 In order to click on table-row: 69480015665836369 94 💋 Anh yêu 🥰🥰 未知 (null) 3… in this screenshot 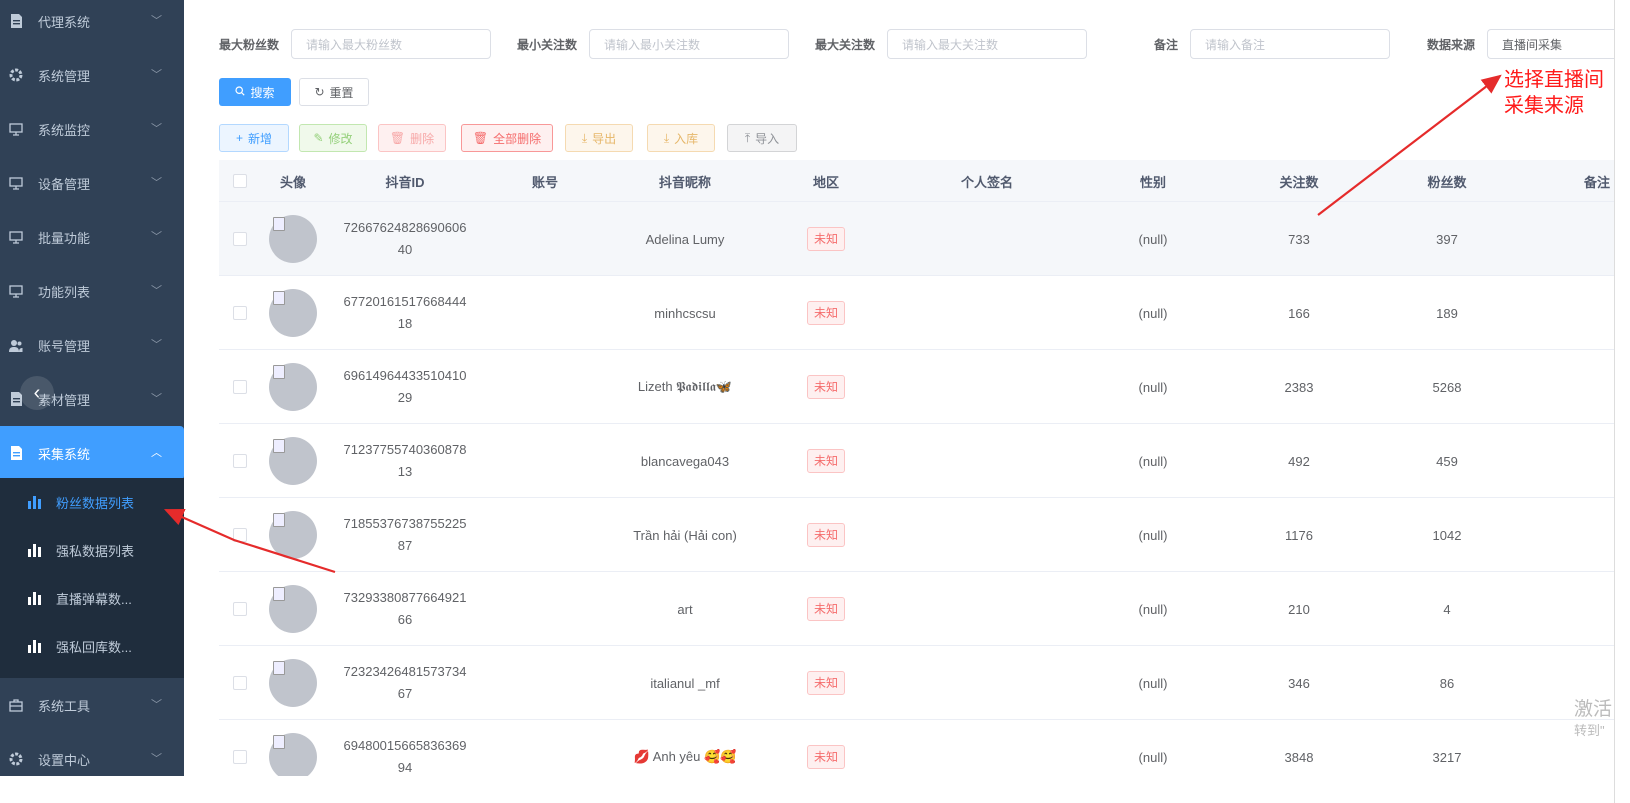, I will do `click(916, 748)`.